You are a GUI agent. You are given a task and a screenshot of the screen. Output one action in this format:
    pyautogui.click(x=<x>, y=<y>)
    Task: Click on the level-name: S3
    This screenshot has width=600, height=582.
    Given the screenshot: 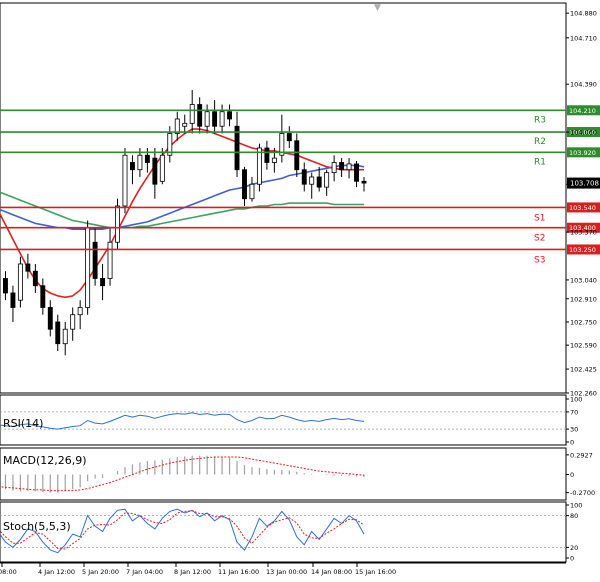 What is the action you would take?
    pyautogui.click(x=539, y=260)
    